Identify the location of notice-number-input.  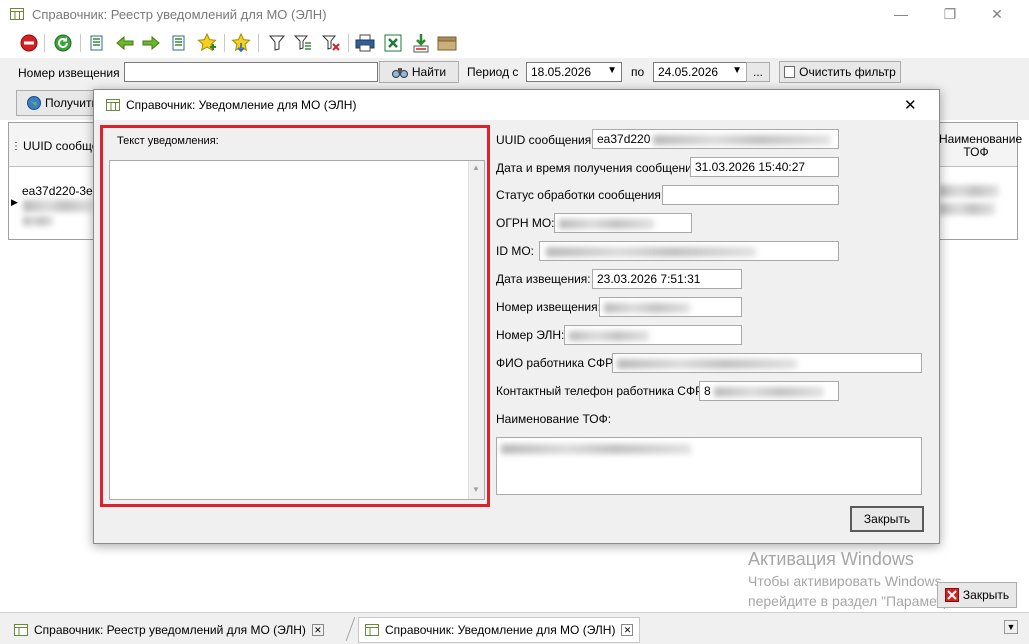
(251, 72).